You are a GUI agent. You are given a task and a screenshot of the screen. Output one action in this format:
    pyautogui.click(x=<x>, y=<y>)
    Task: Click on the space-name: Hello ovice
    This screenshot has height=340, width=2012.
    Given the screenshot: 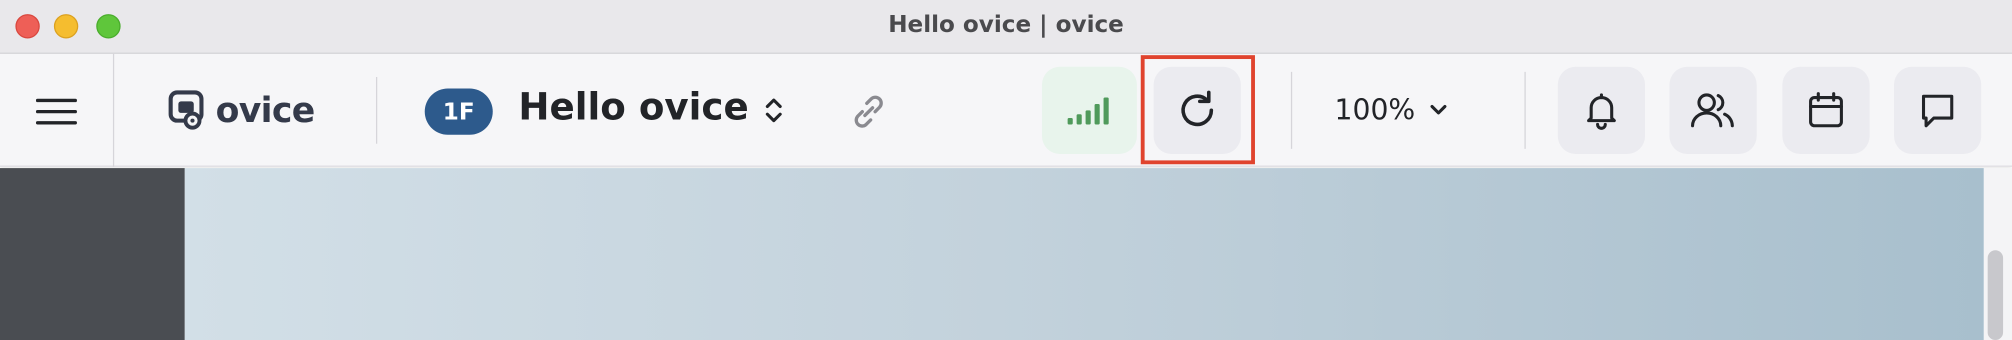 What is the action you would take?
    pyautogui.click(x=633, y=107)
    